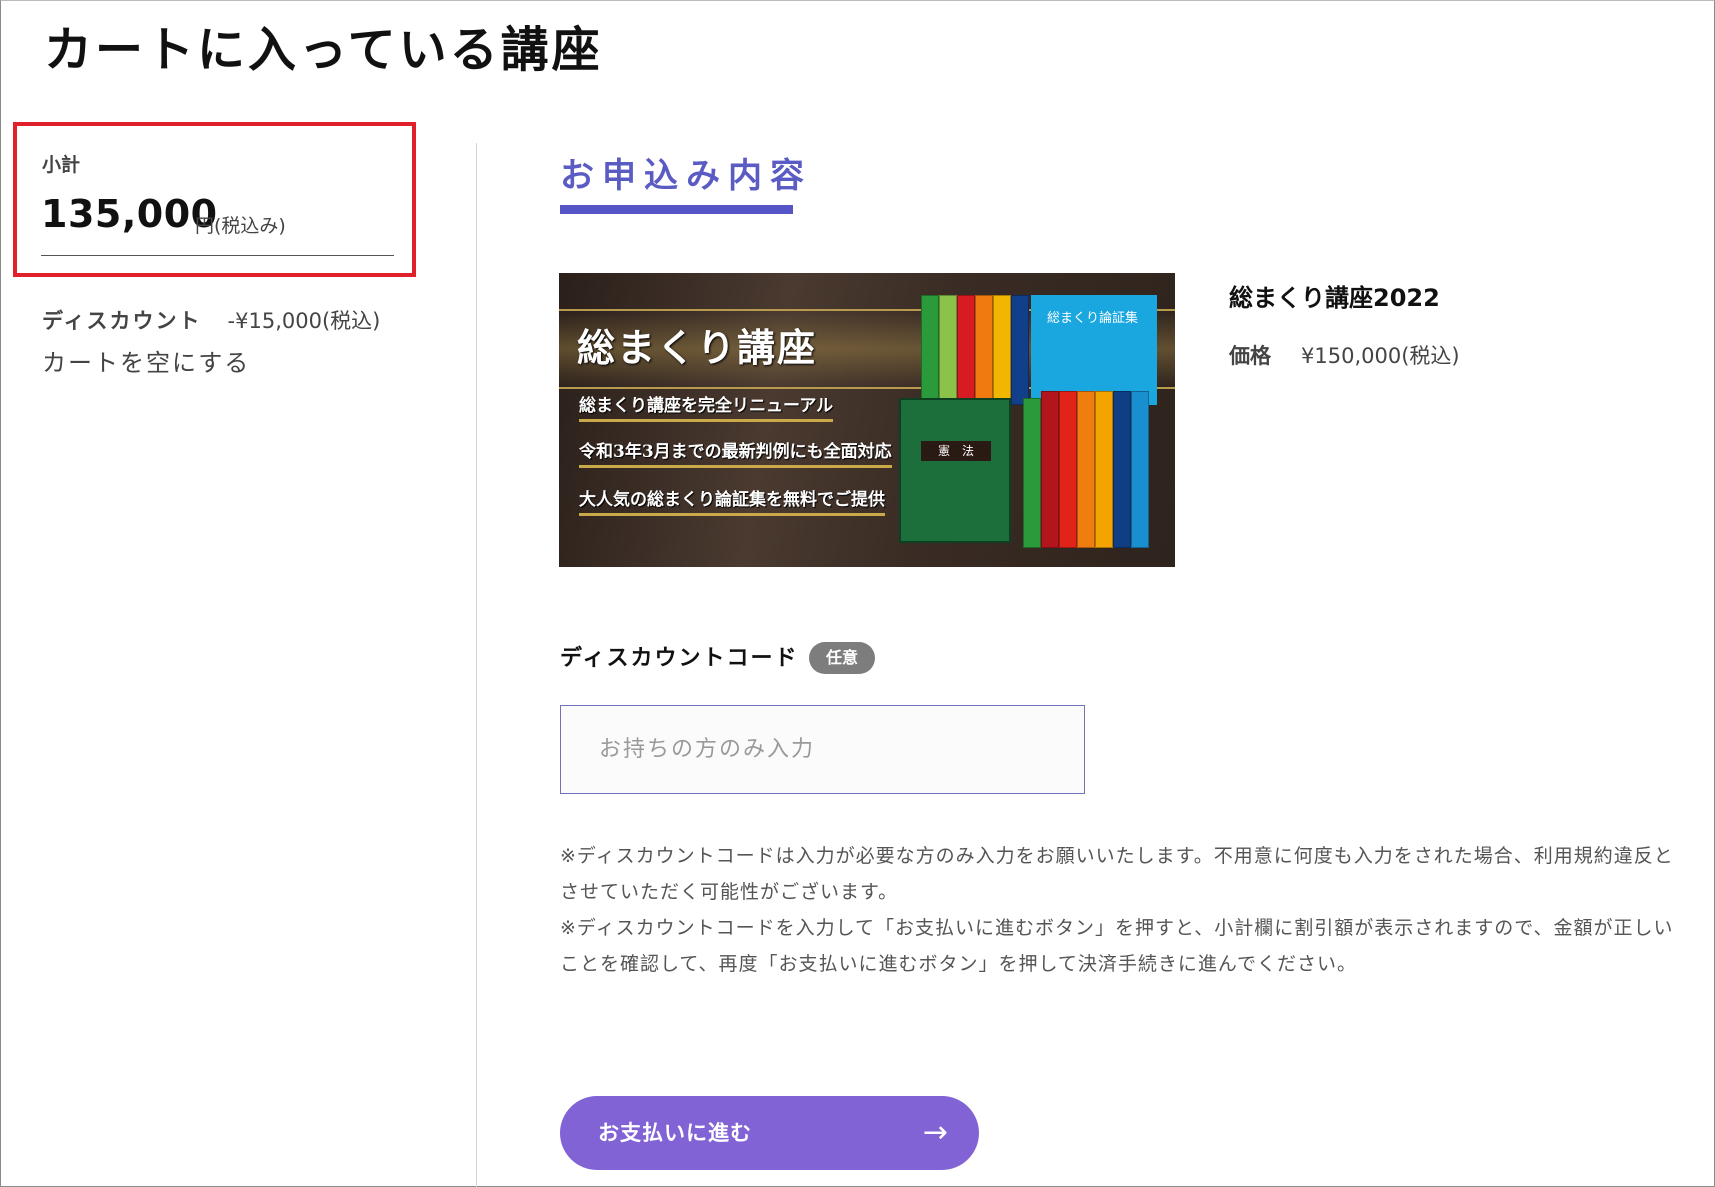  What do you see at coordinates (1250, 356) in the screenshot?
I see `price-label: 価格` at bounding box center [1250, 356].